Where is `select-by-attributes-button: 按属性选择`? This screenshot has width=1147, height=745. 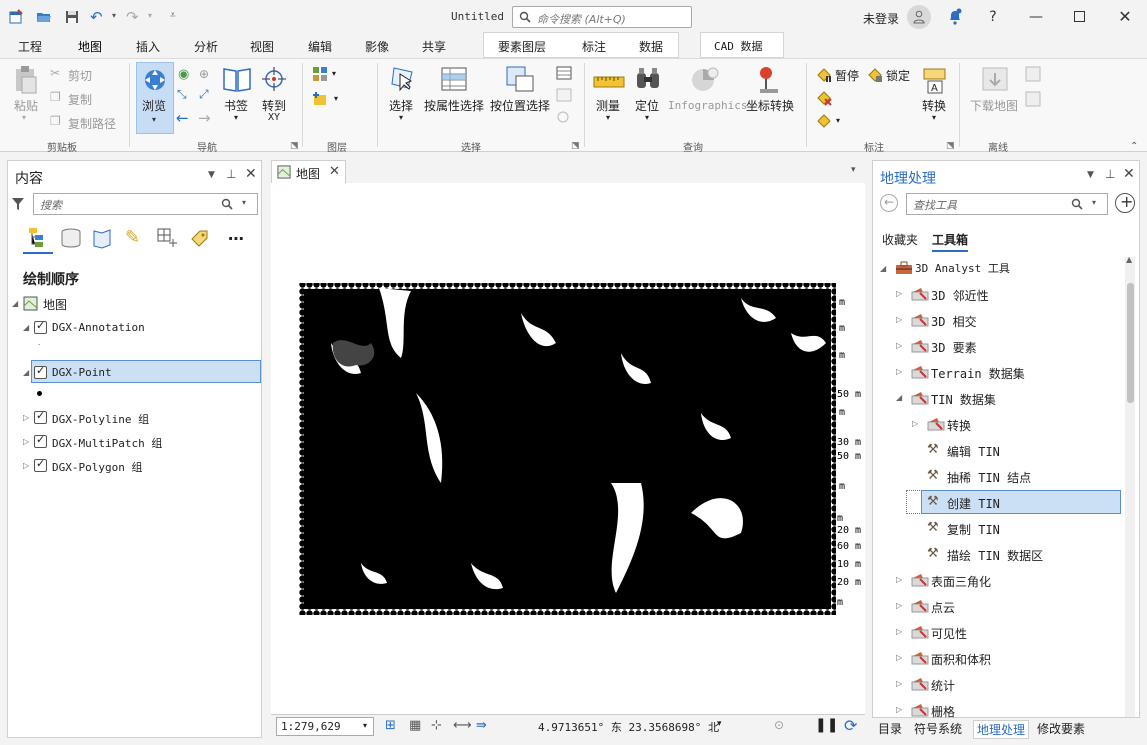
select-by-attributes-button: 按属性选择 is located at coordinates (454, 105).